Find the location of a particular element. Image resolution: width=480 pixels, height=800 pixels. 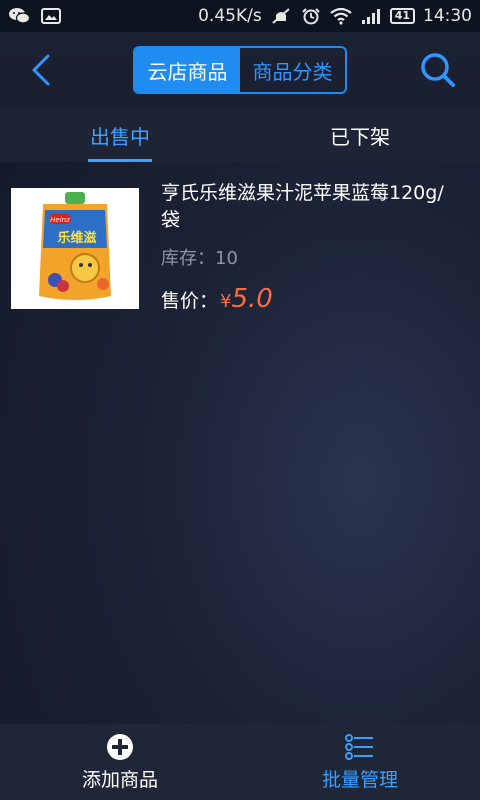

wechat-icon is located at coordinates (19, 16).